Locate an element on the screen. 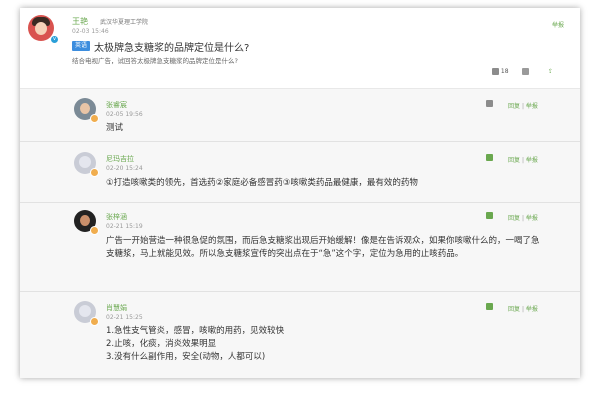 This screenshot has height=393, width=600. question-date: 02-03 15:46 is located at coordinates (90, 31).